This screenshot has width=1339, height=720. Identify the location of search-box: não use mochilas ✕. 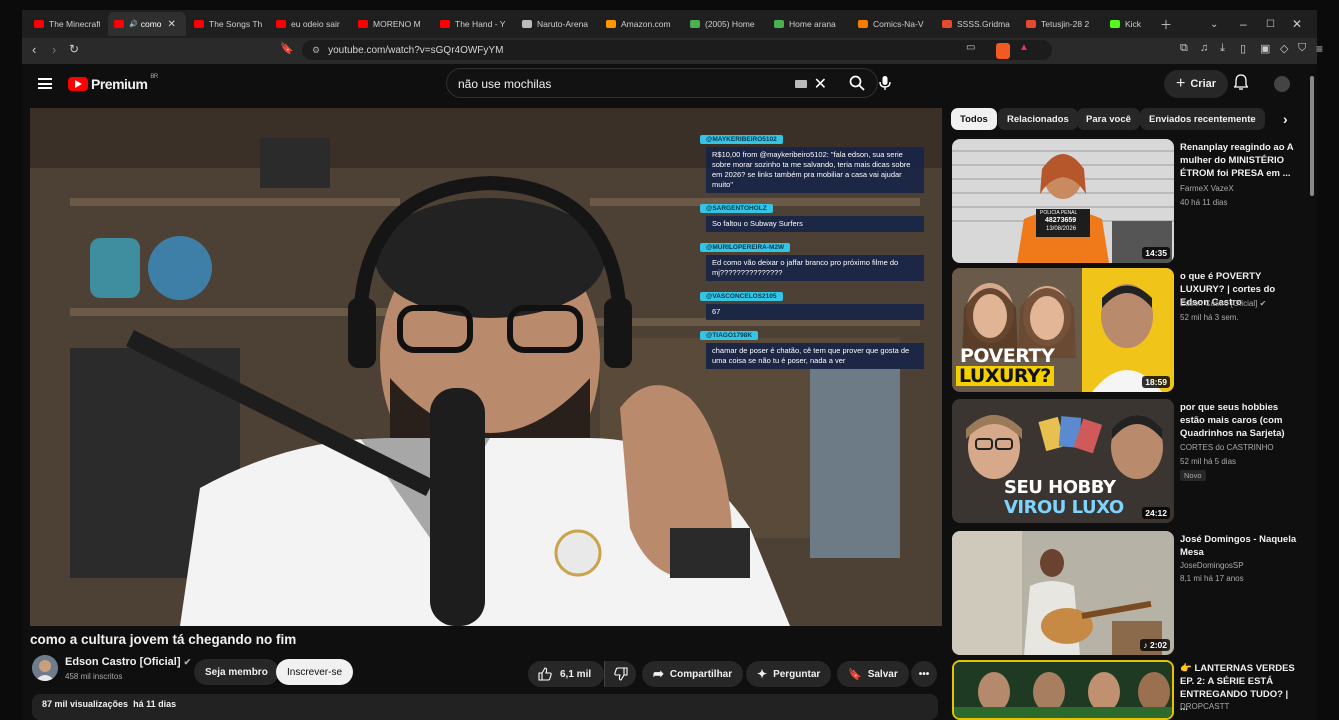
(662, 83).